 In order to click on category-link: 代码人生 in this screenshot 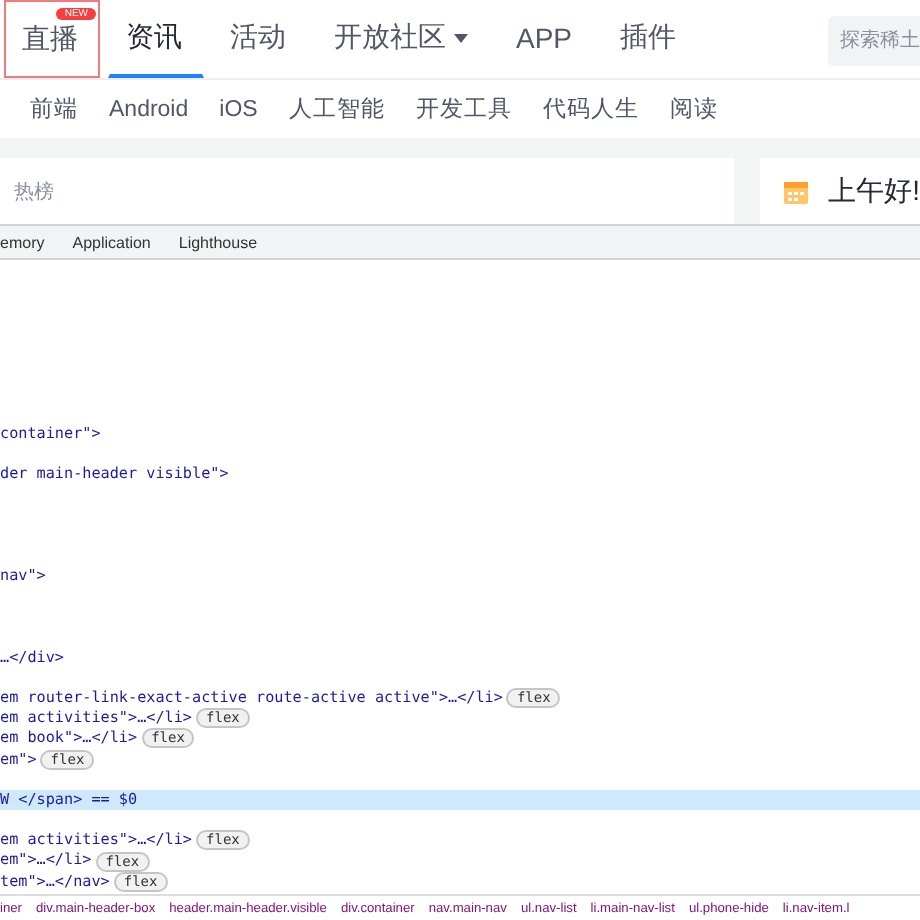, I will do `click(590, 109)`.